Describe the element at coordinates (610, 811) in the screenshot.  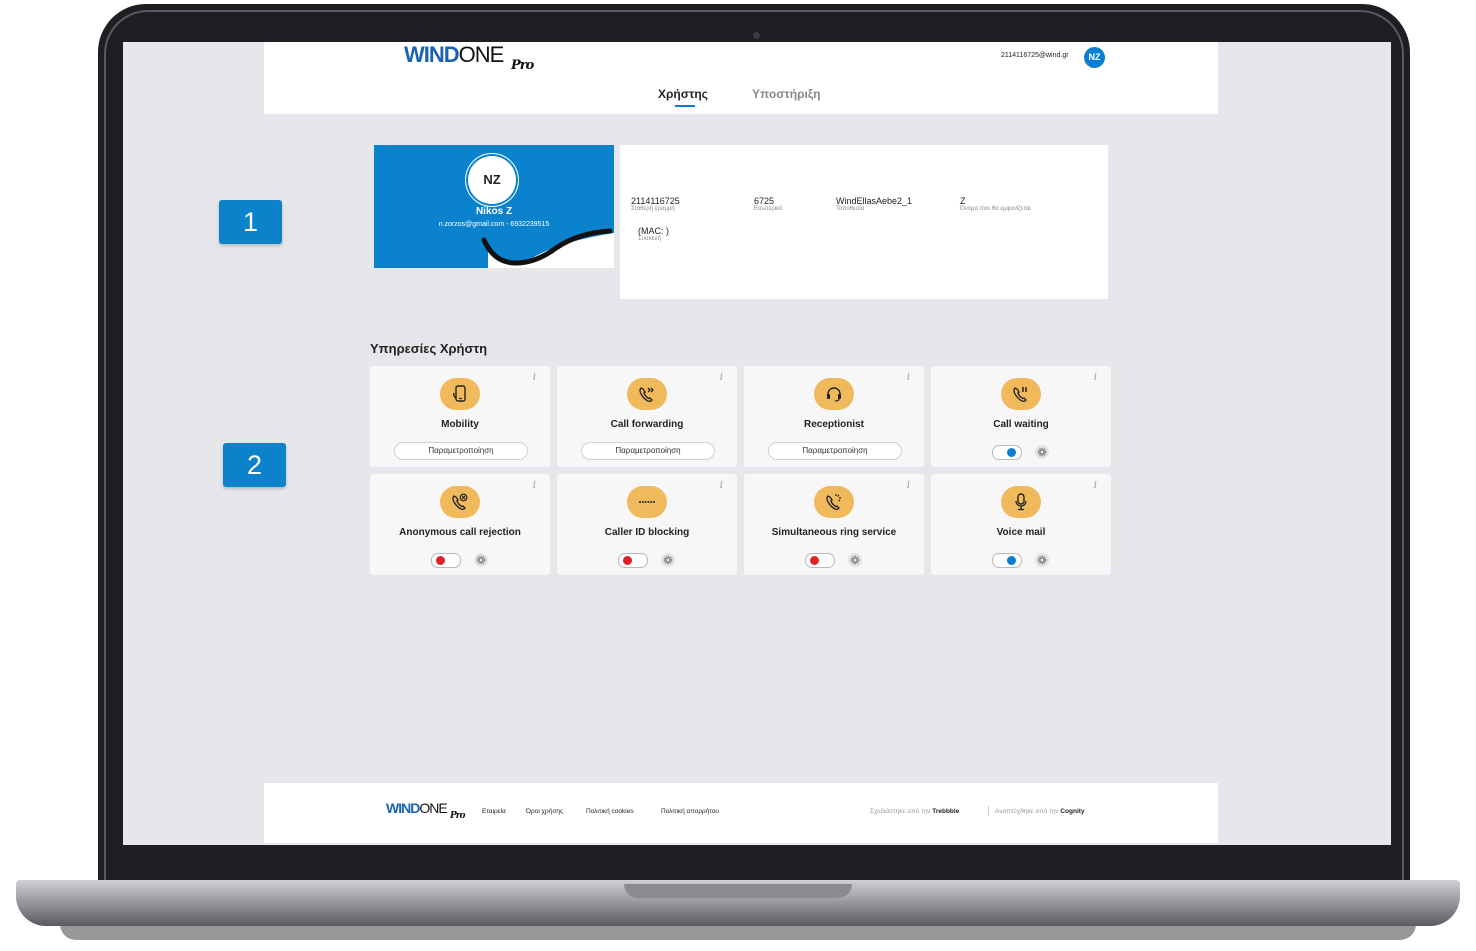
I see `footer-link-cookies: Πολιτική cookies` at that location.